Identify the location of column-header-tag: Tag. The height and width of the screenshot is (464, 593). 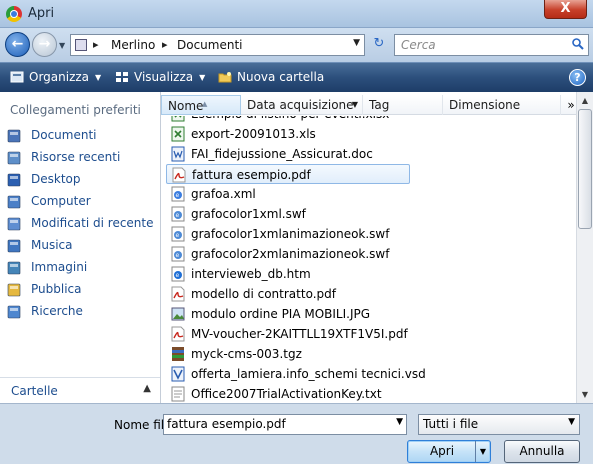
(403, 105).